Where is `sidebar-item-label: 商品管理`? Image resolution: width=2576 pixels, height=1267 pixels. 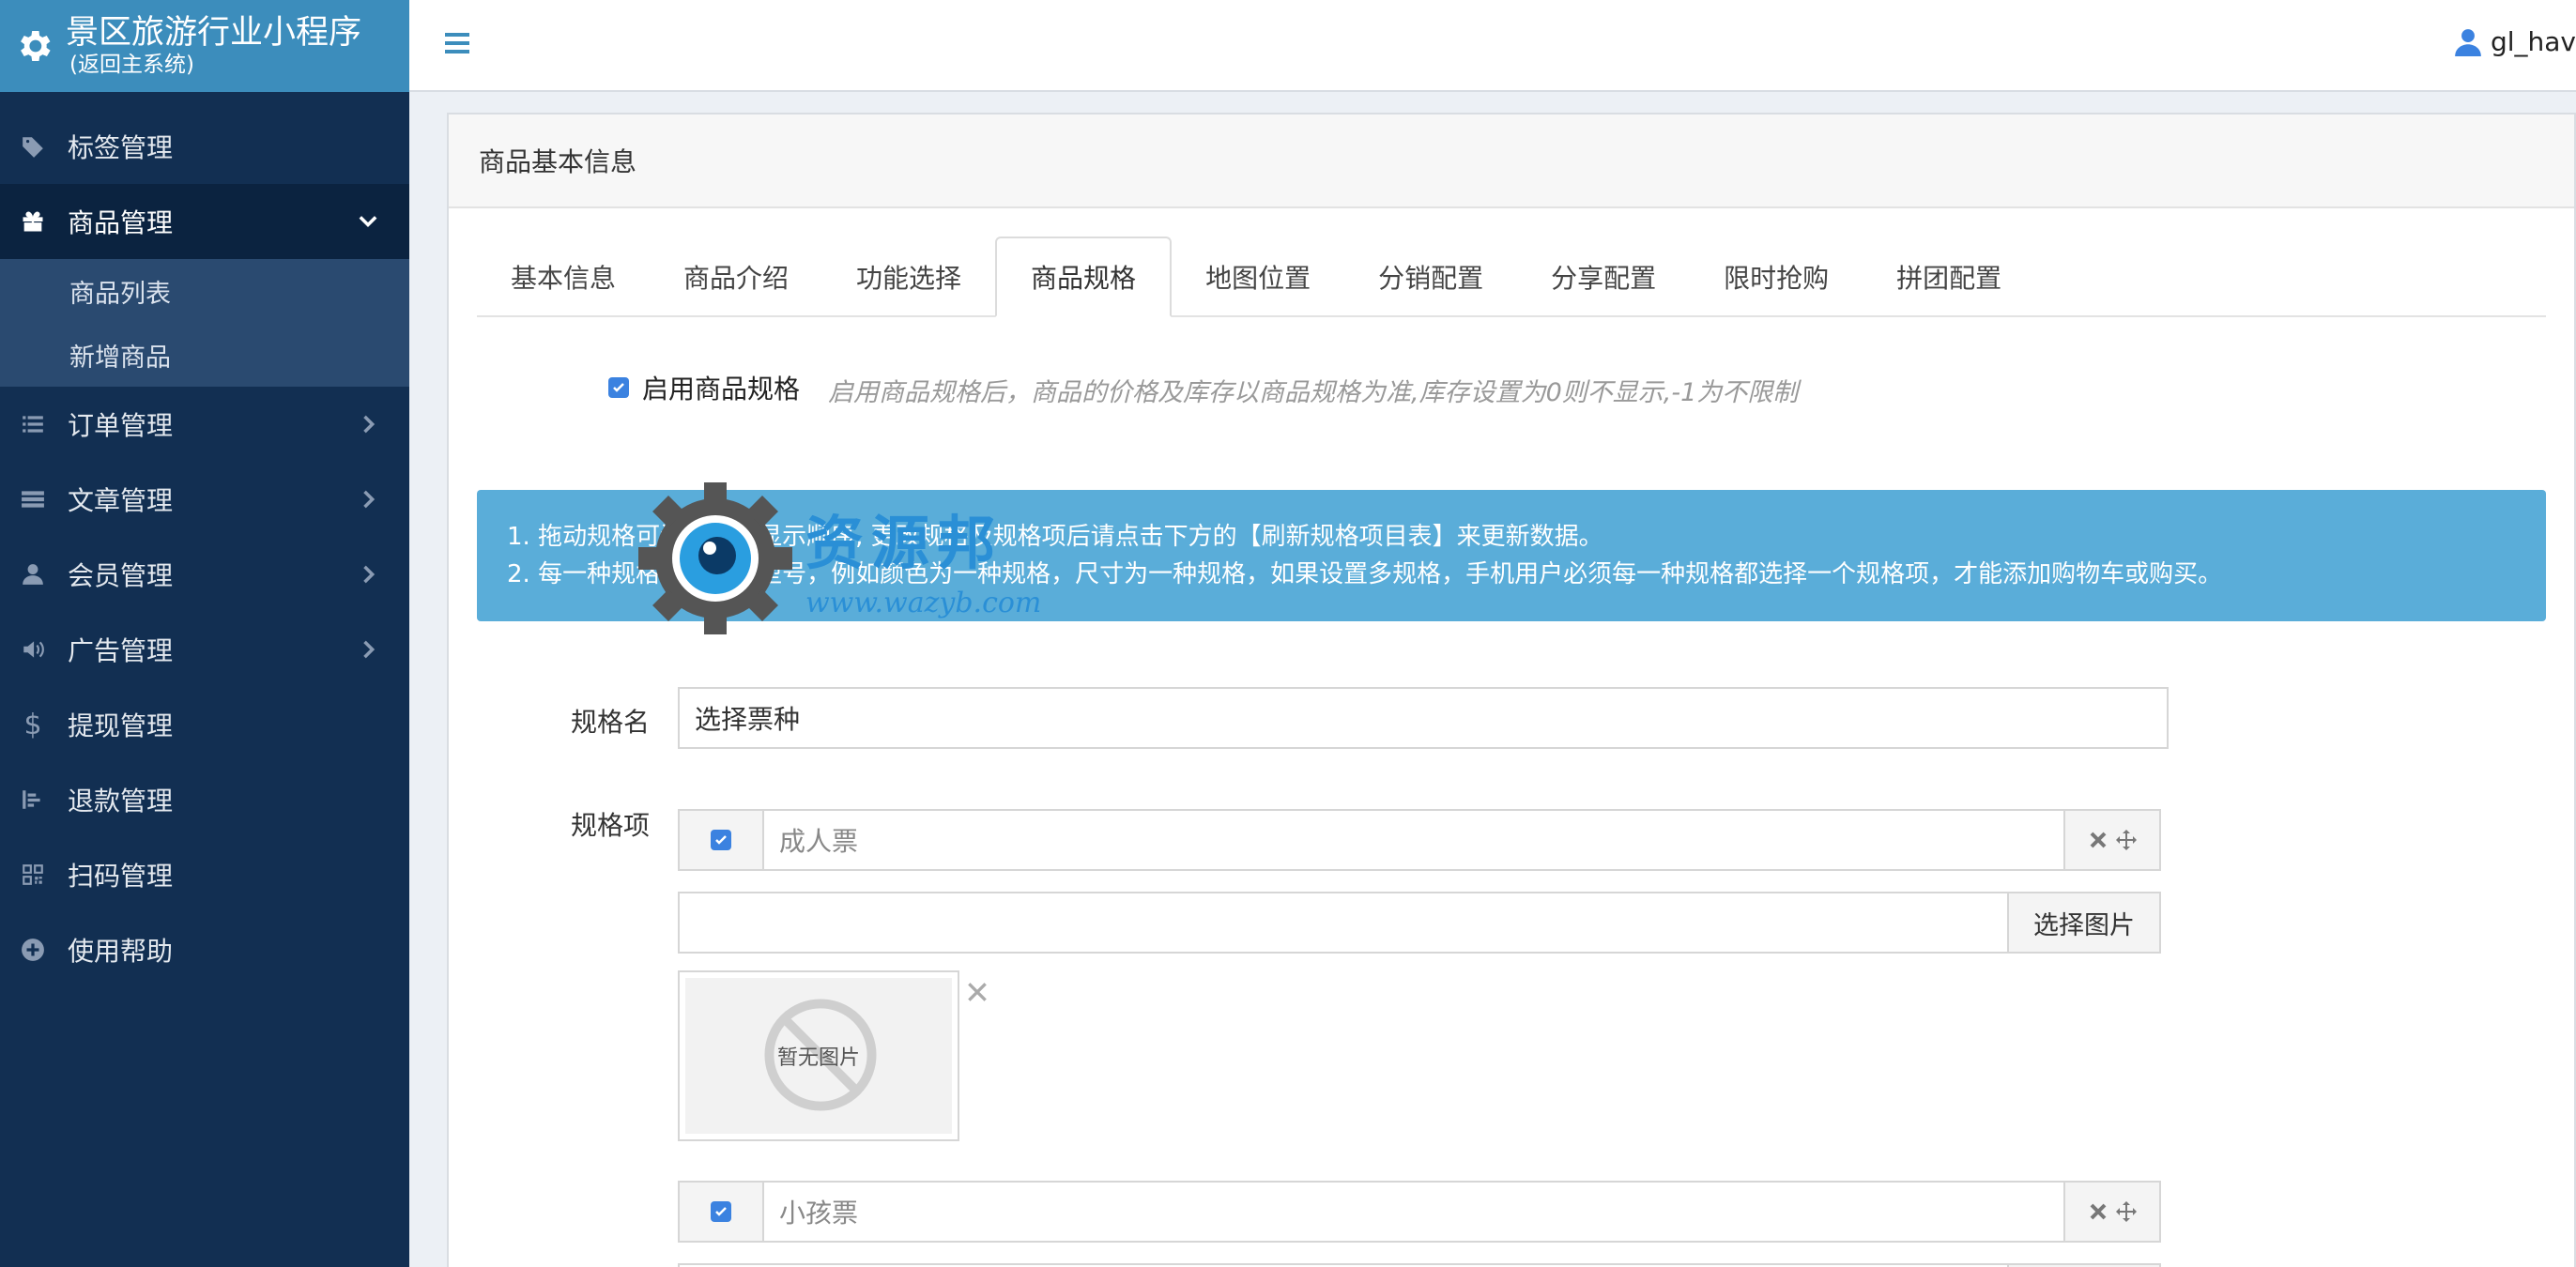
sidebar-item-label: 商品管理 is located at coordinates (121, 222).